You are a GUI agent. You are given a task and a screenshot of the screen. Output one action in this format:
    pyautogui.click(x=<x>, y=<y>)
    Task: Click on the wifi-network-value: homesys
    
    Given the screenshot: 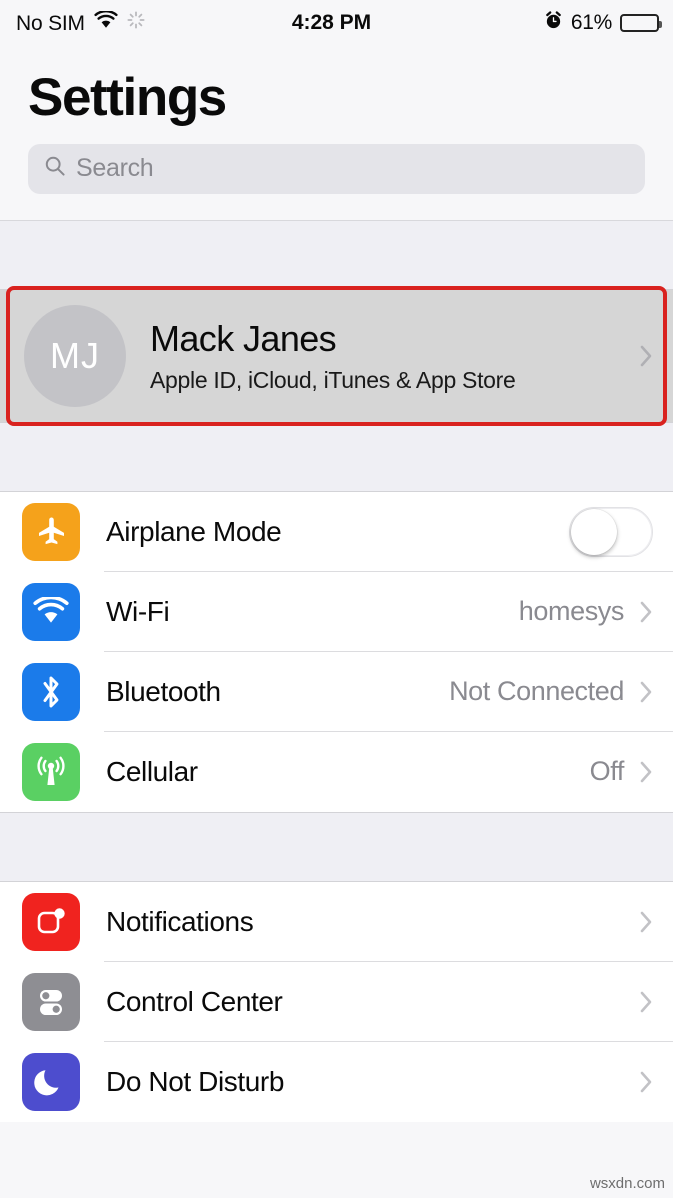 What is the action you would take?
    pyautogui.click(x=571, y=611)
    